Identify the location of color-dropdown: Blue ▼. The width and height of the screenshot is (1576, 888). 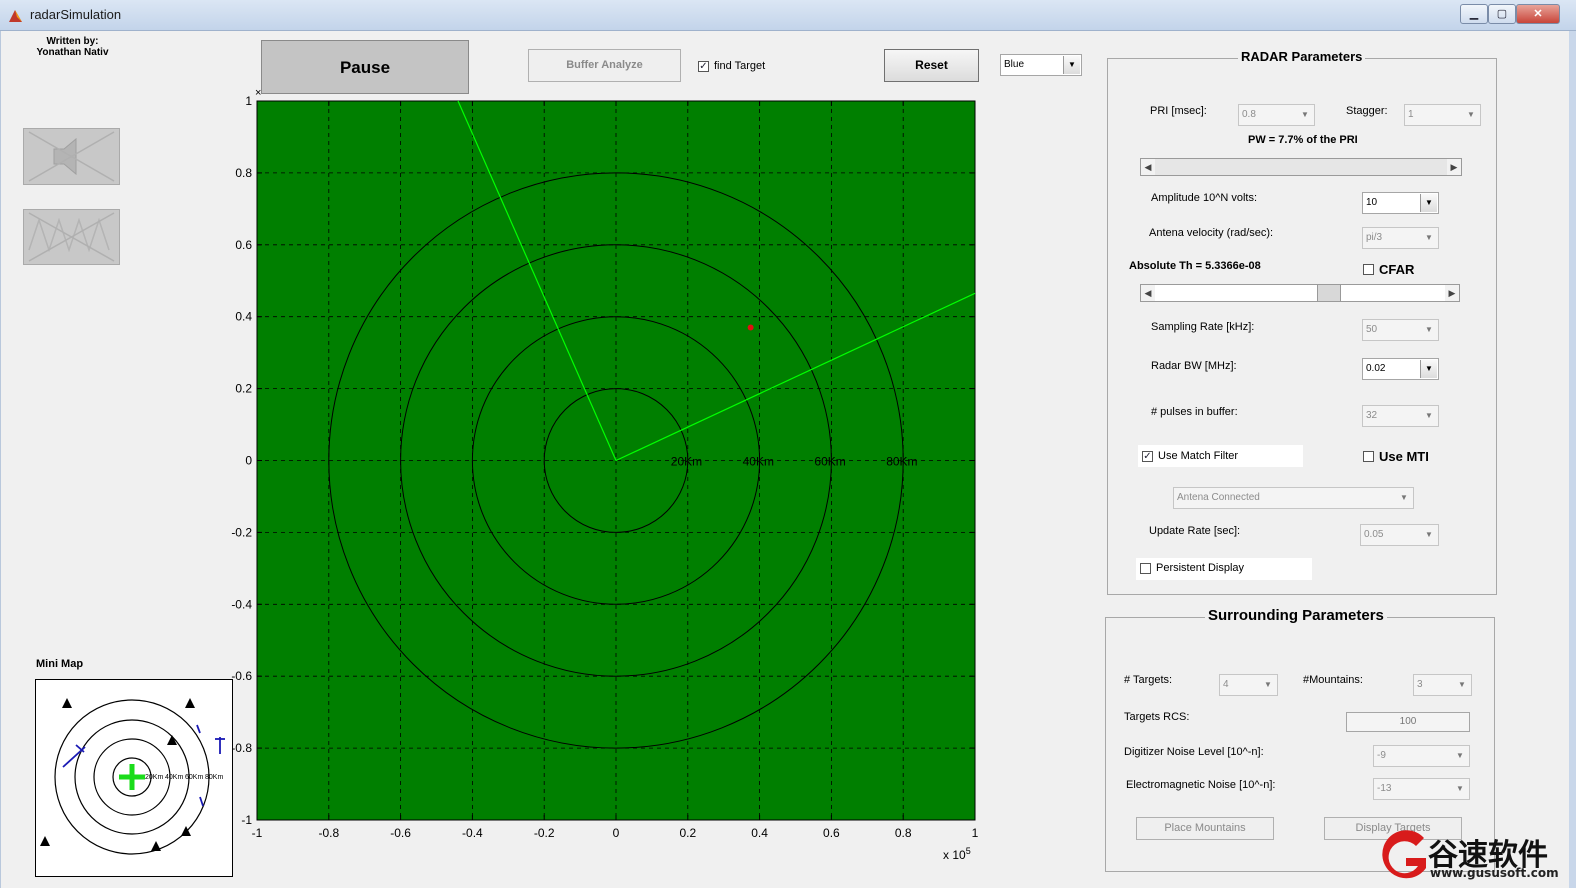
(1041, 65).